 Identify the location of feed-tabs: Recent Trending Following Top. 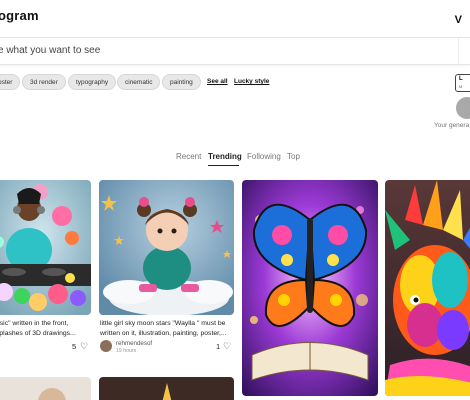
(235, 159).